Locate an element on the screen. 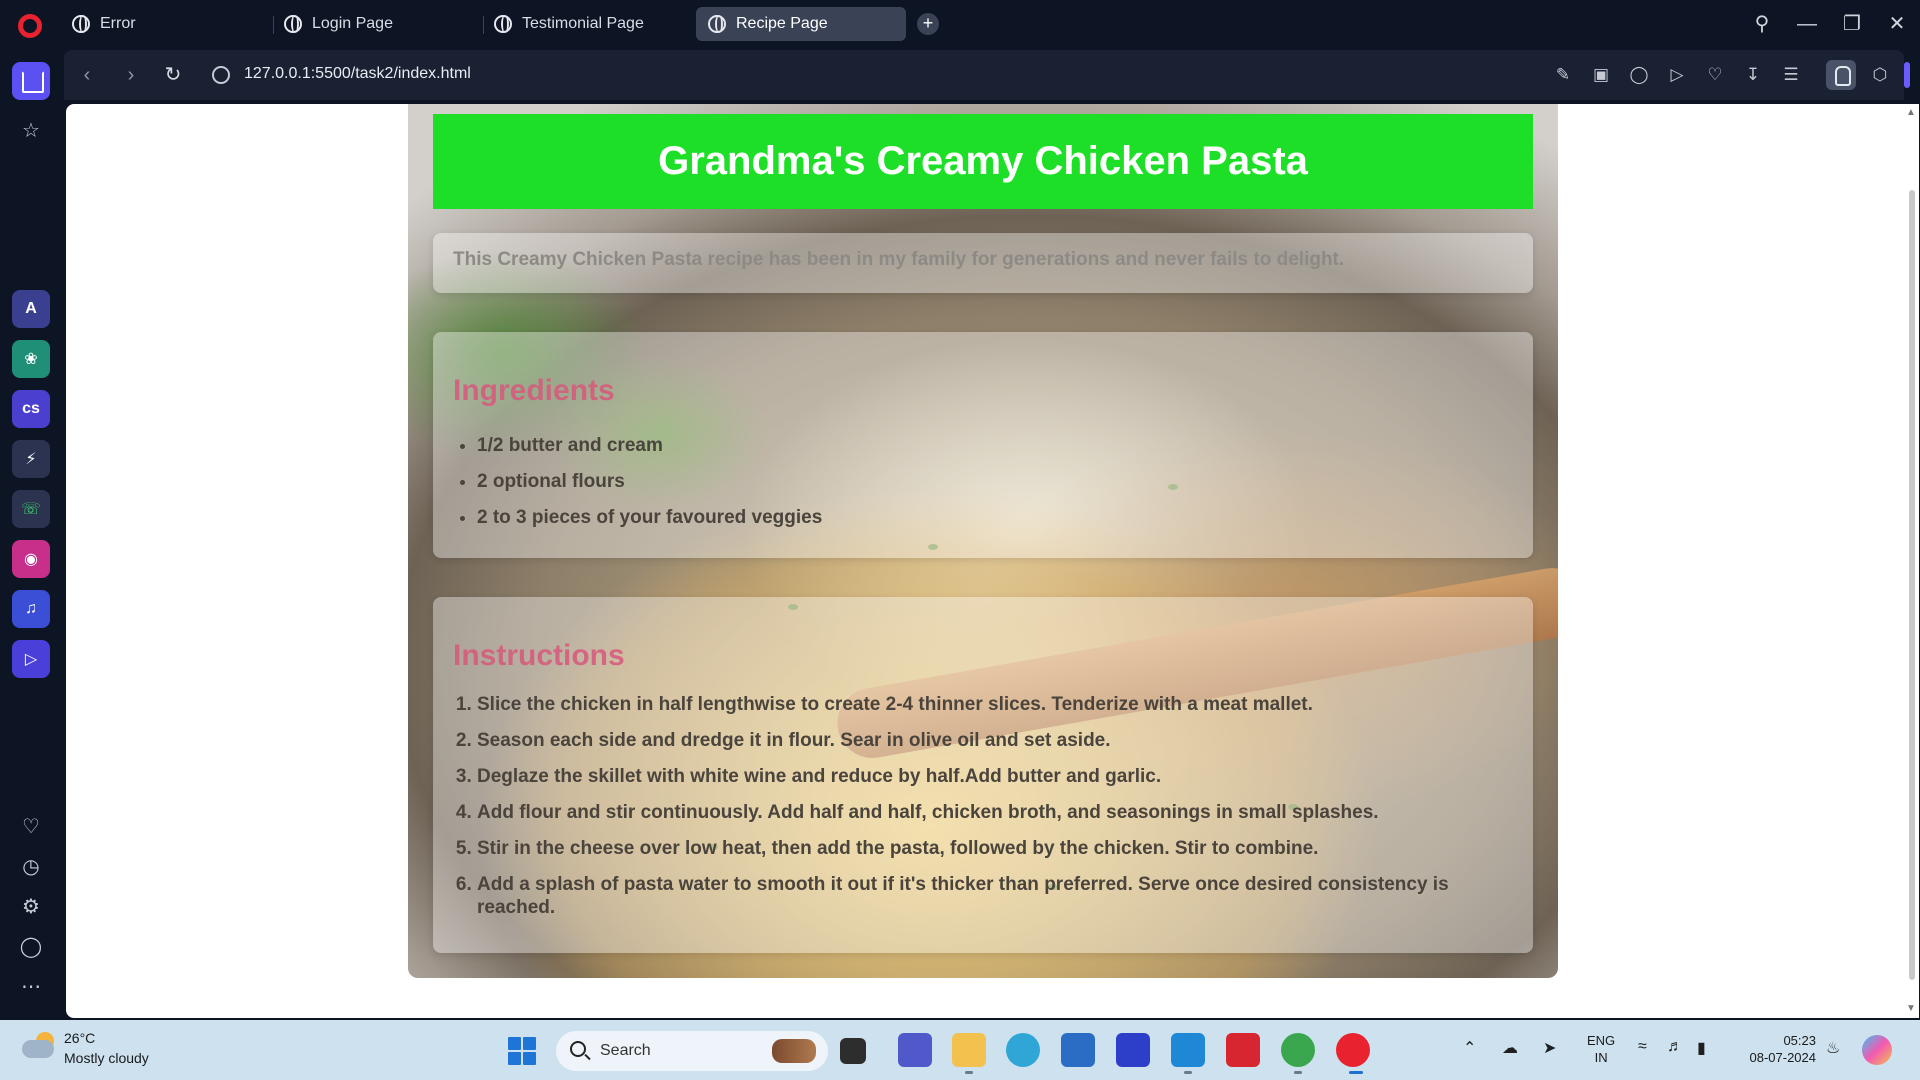 The image size is (1920, 1080). url-field: 127.0.0.1:5500/task2/index.html is located at coordinates (357, 74).